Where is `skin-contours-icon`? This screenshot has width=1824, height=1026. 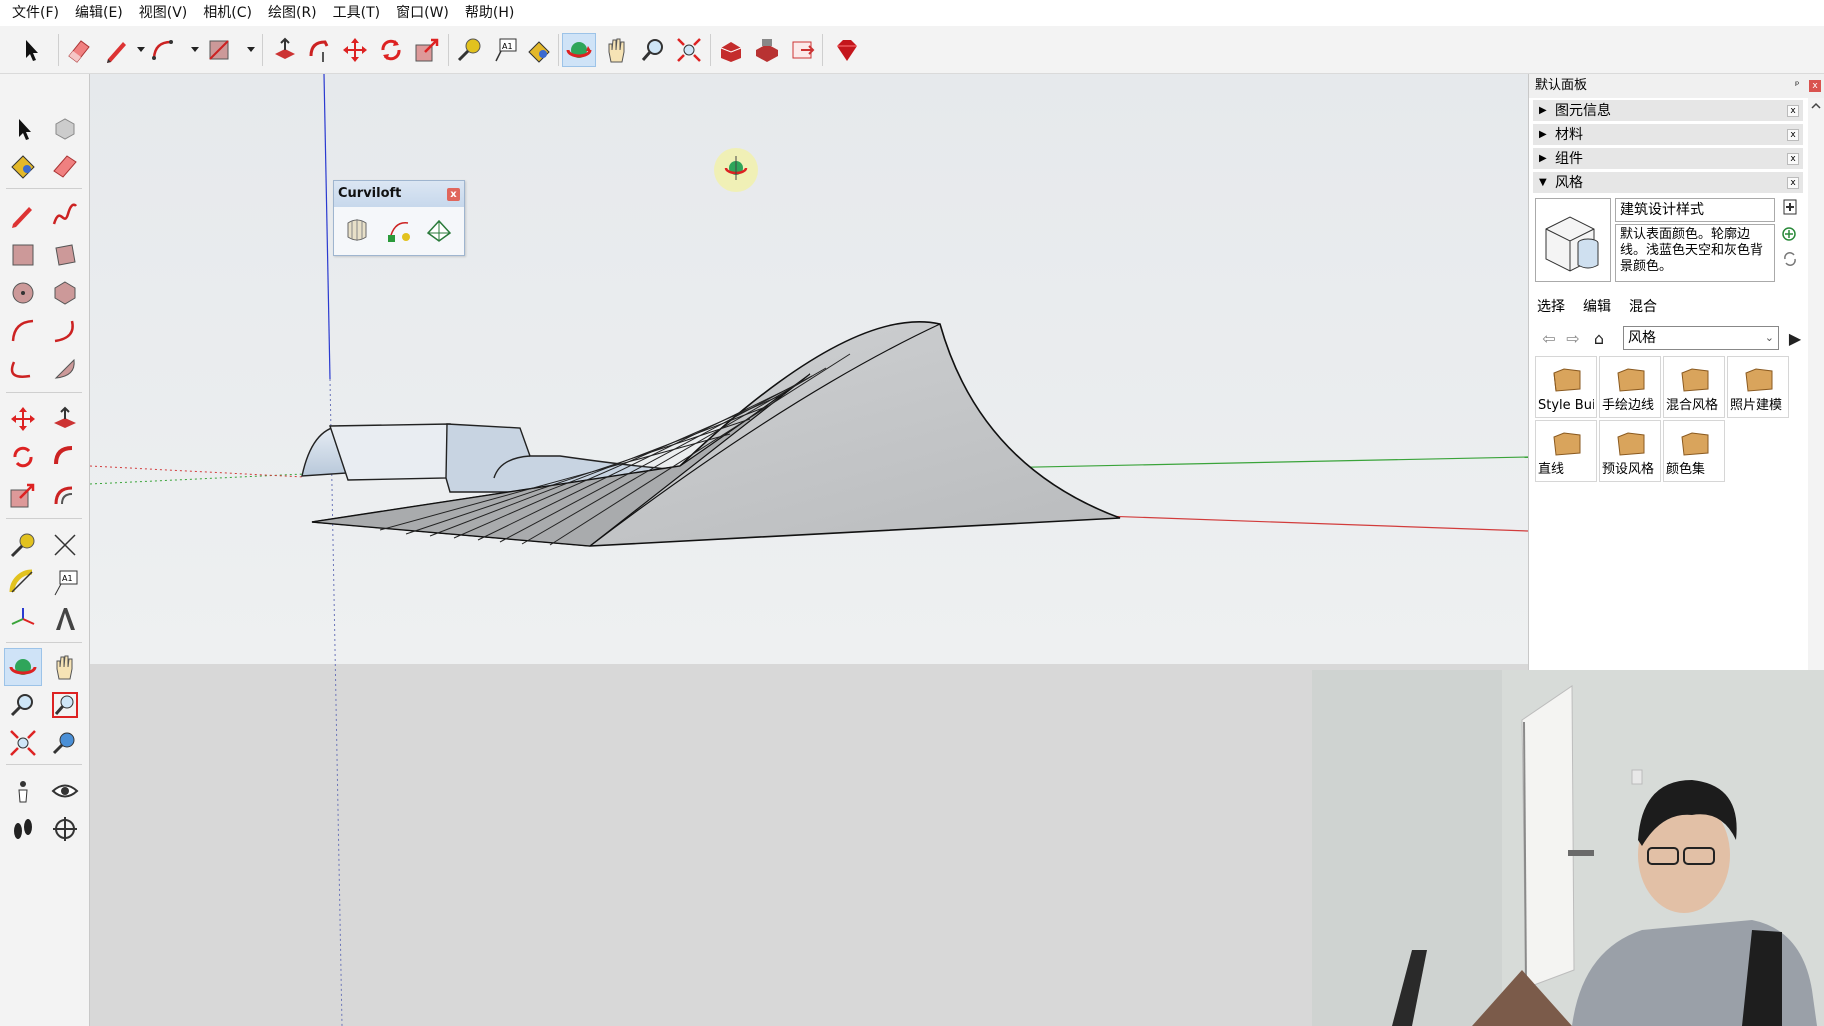 skin-contours-icon is located at coordinates (439, 230).